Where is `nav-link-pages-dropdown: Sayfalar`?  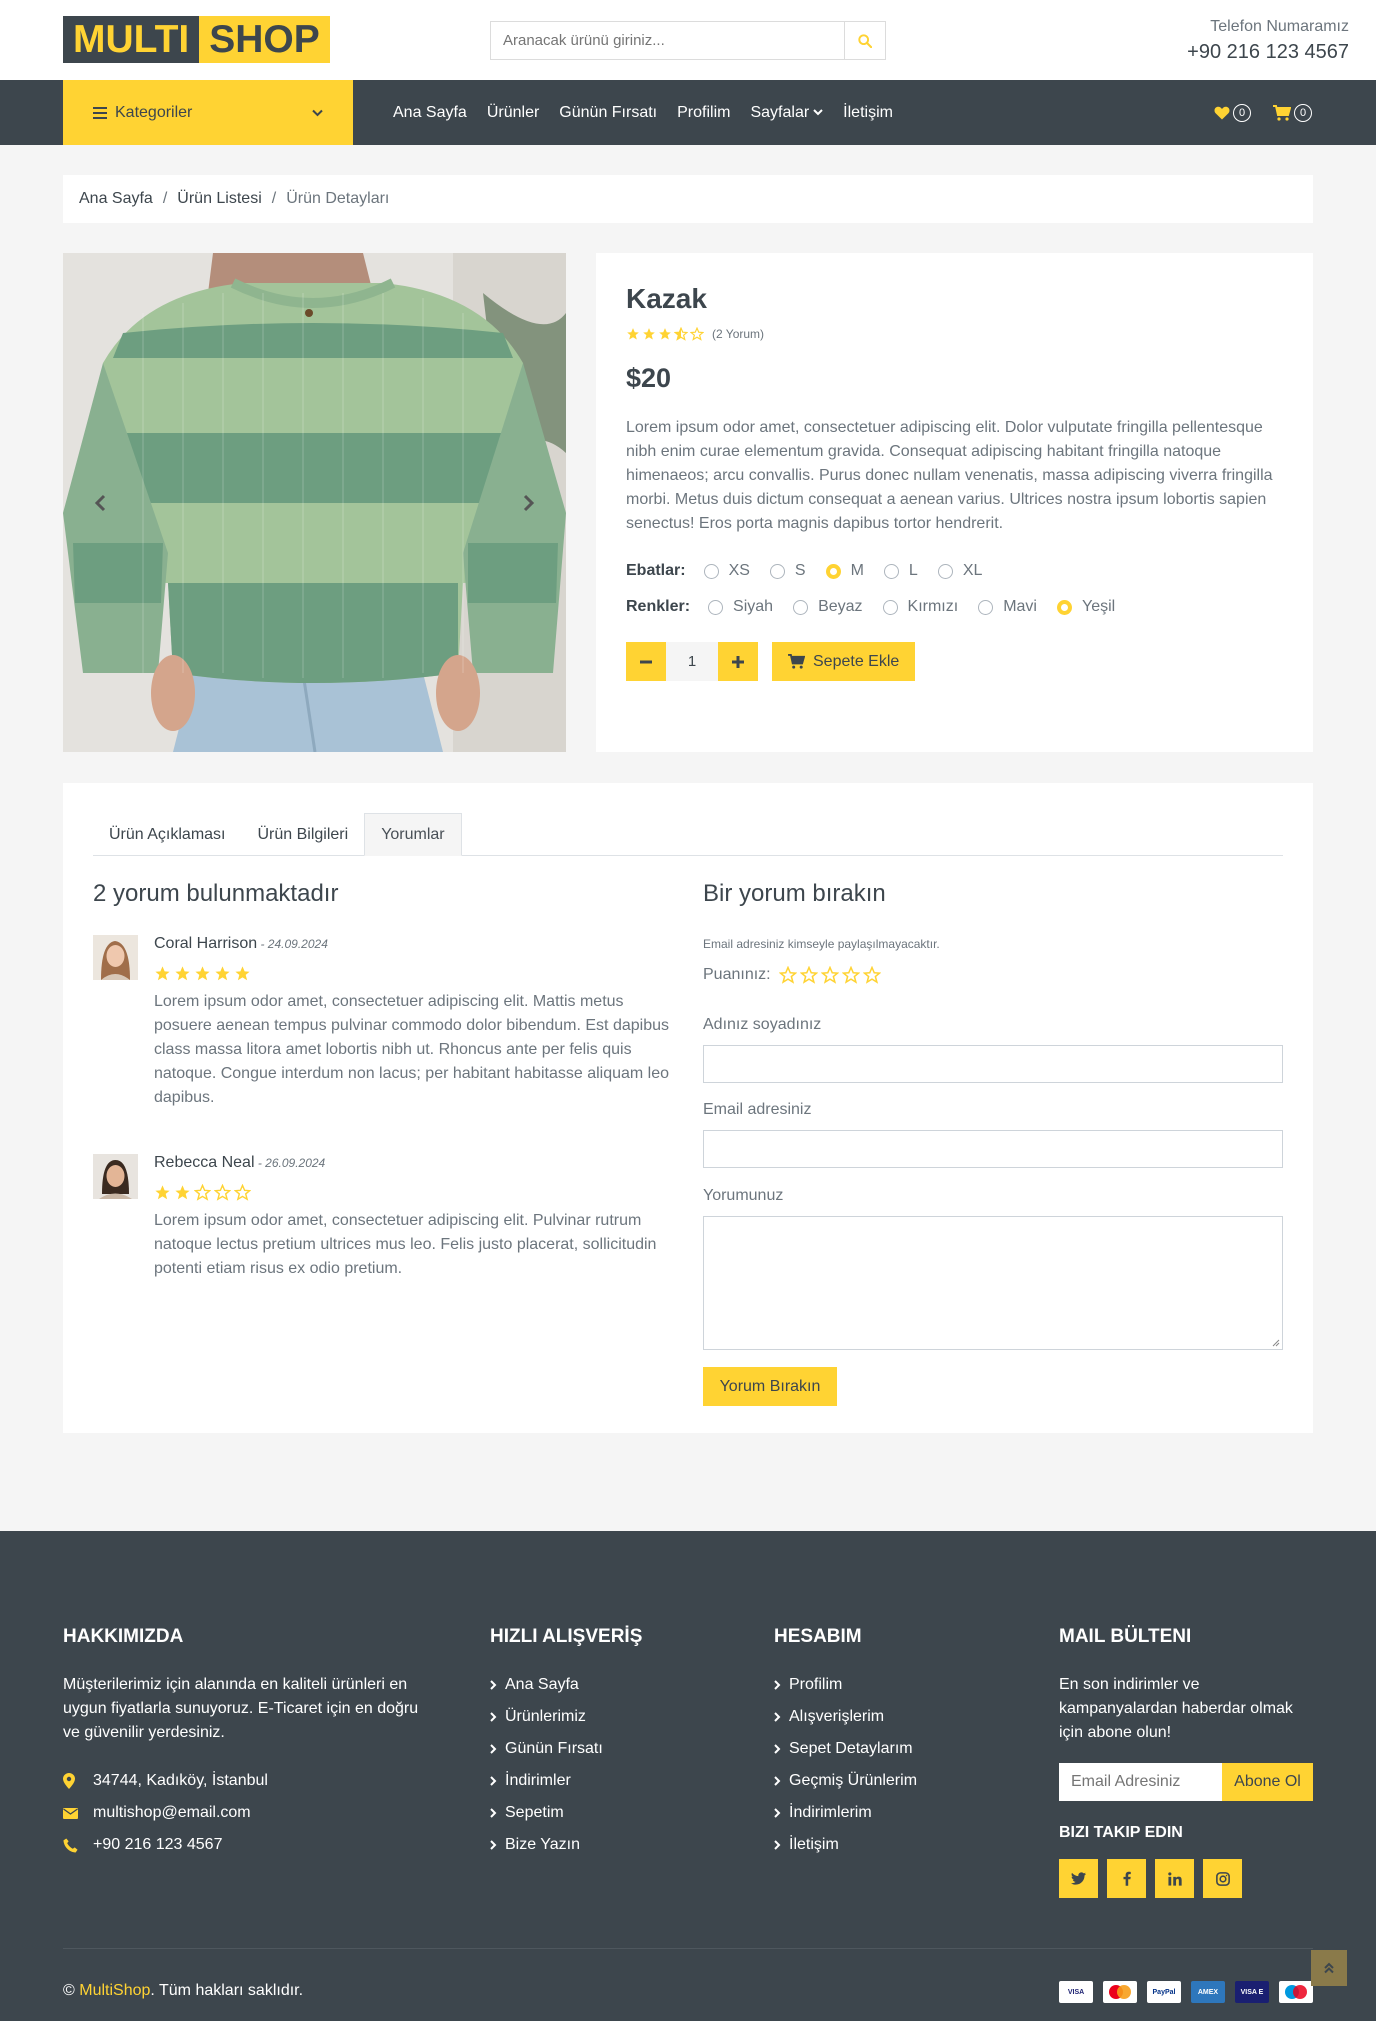 nav-link-pages-dropdown: Sayfalar is located at coordinates (786, 113).